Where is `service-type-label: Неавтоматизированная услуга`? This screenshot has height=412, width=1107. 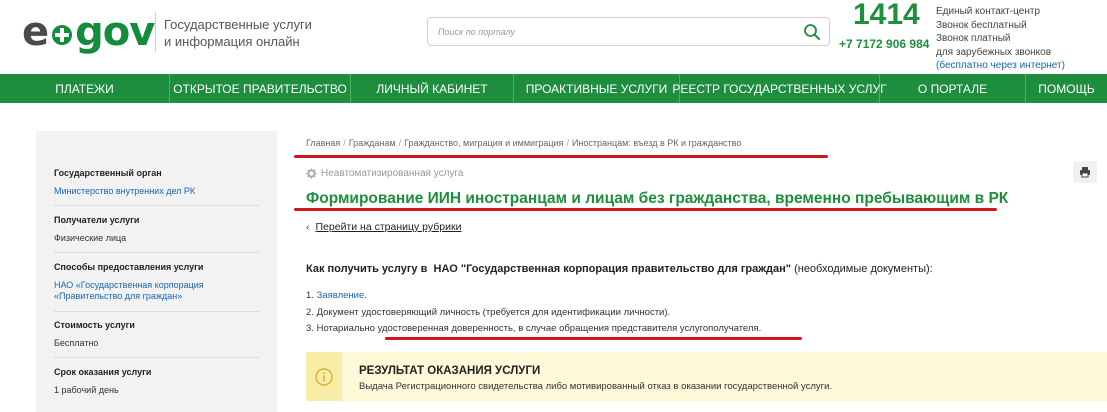 service-type-label: Неавтоматизированная услуга is located at coordinates (392, 173).